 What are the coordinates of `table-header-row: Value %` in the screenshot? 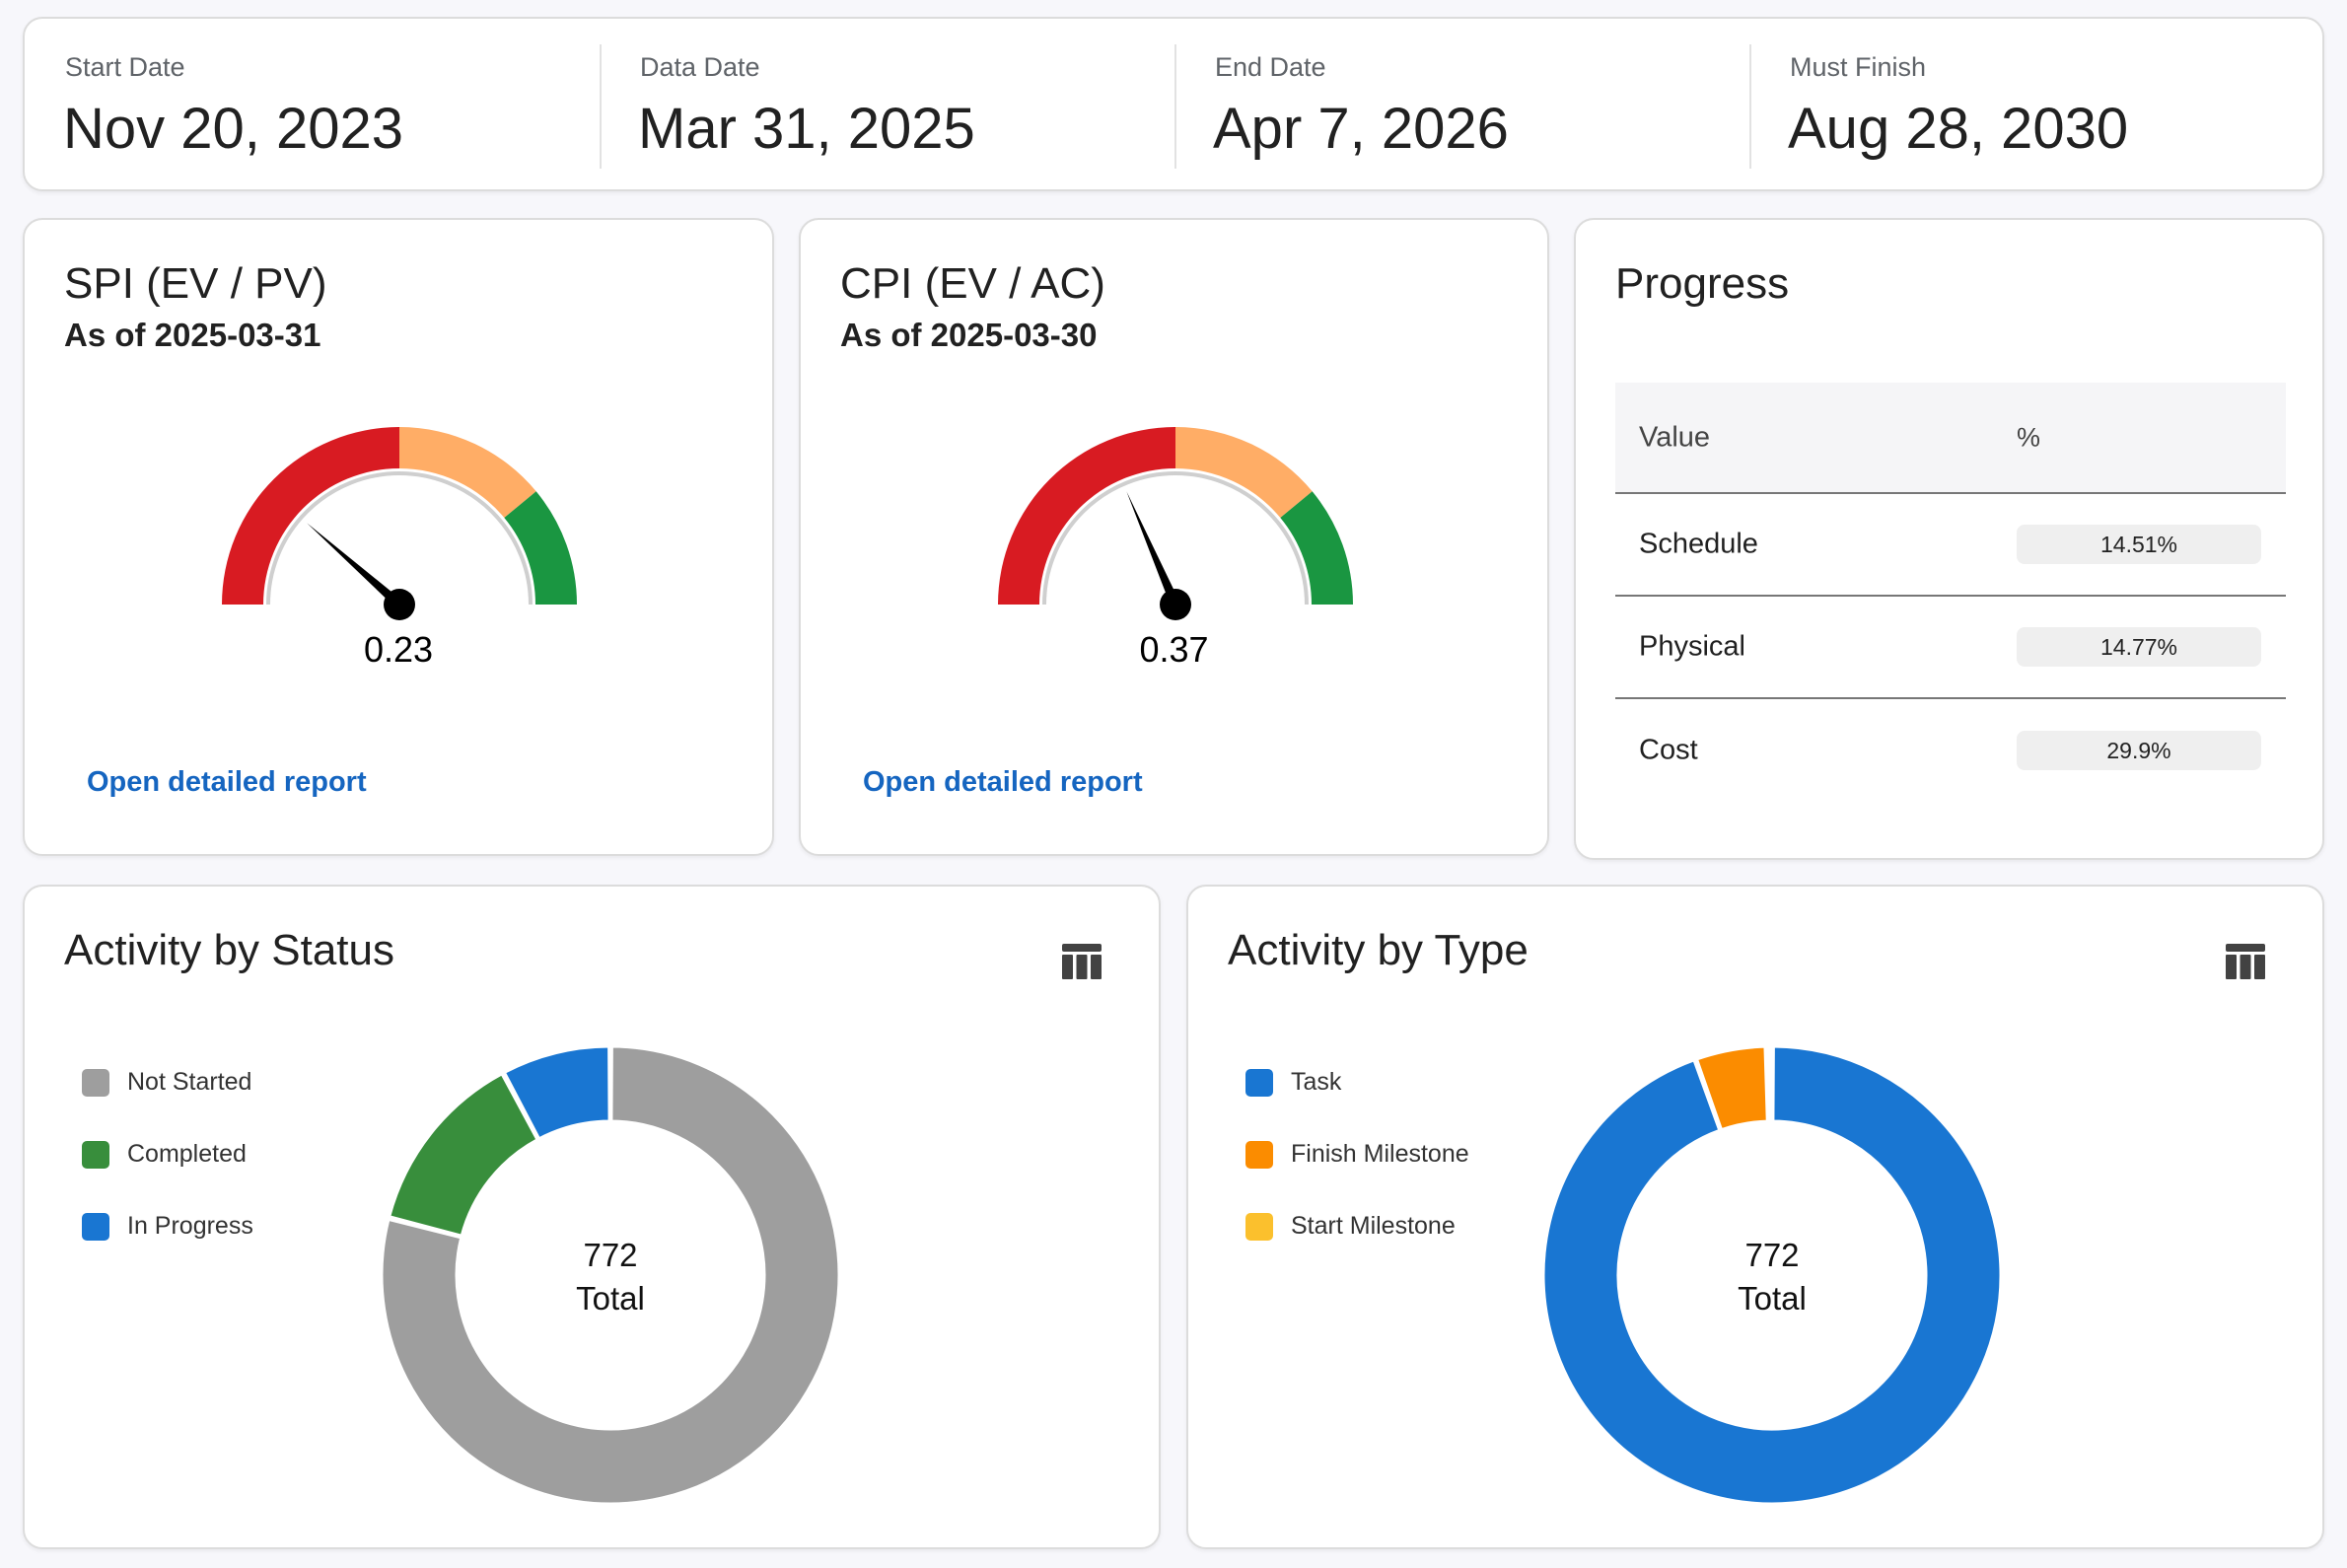 It's located at (1950, 438).